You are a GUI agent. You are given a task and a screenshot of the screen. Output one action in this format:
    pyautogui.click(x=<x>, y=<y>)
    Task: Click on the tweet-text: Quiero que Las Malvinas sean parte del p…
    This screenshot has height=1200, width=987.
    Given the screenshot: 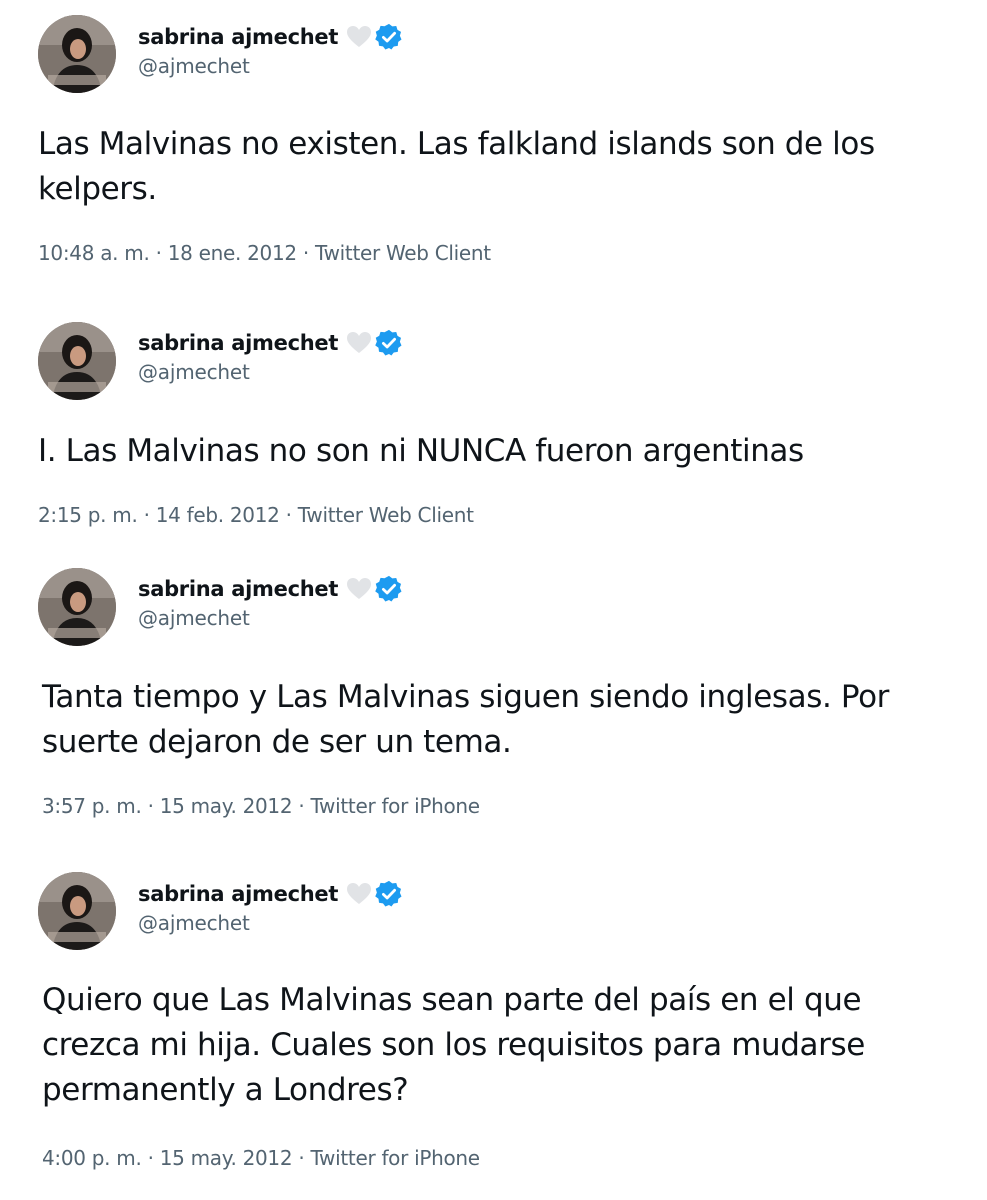 What is the action you would take?
    pyautogui.click(x=458, y=1045)
    